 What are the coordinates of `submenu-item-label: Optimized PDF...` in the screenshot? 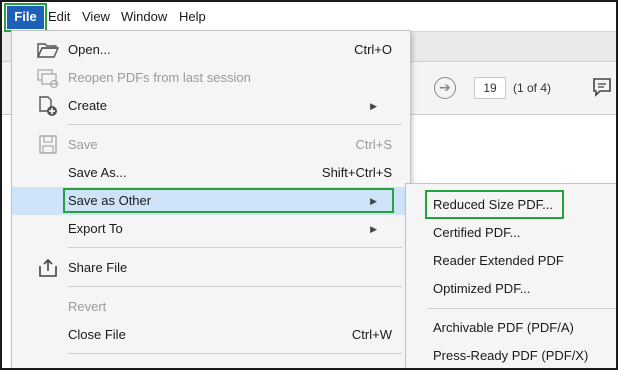 It's located at (482, 288).